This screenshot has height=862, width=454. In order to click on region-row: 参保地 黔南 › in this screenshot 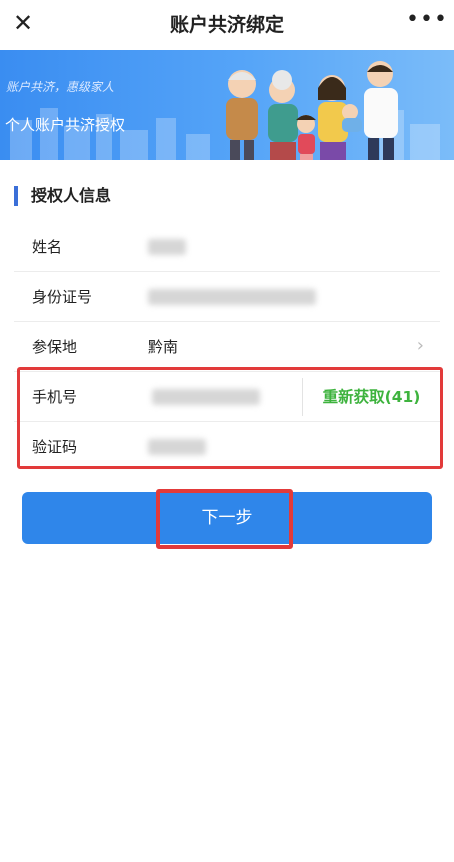, I will do `click(227, 347)`.